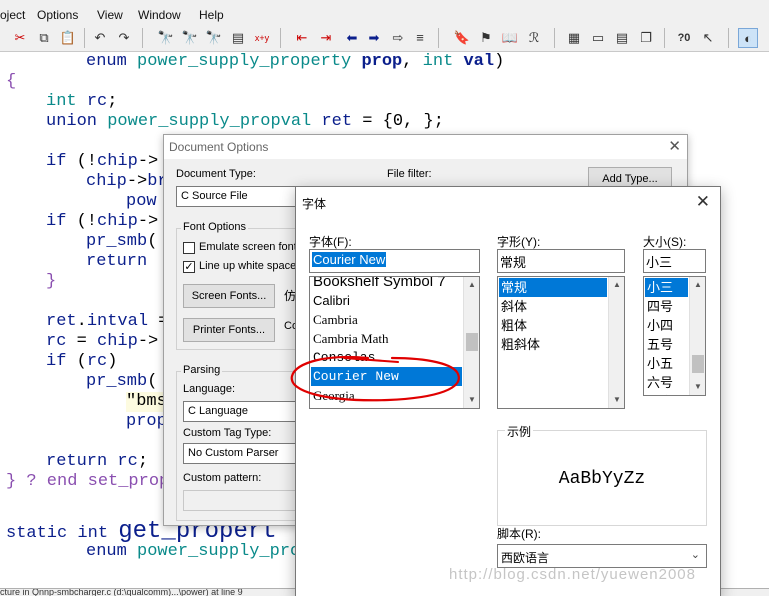 The width and height of the screenshot is (769, 596). Describe the element at coordinates (462, 38) in the screenshot. I see `bookmark-icon: 🔖` at that location.